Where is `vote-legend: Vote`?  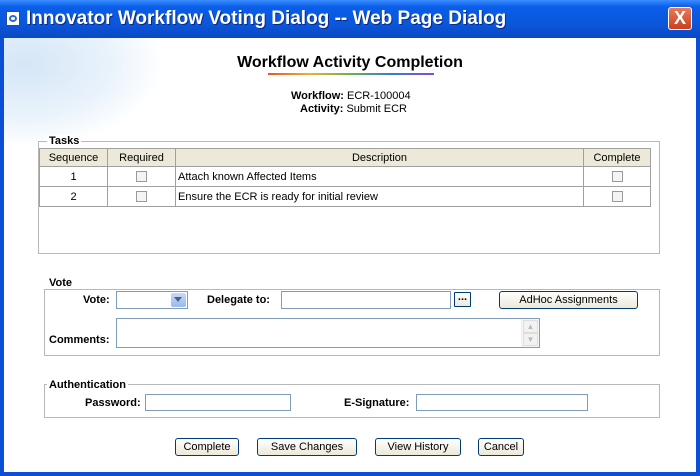 vote-legend: Vote is located at coordinates (61, 283).